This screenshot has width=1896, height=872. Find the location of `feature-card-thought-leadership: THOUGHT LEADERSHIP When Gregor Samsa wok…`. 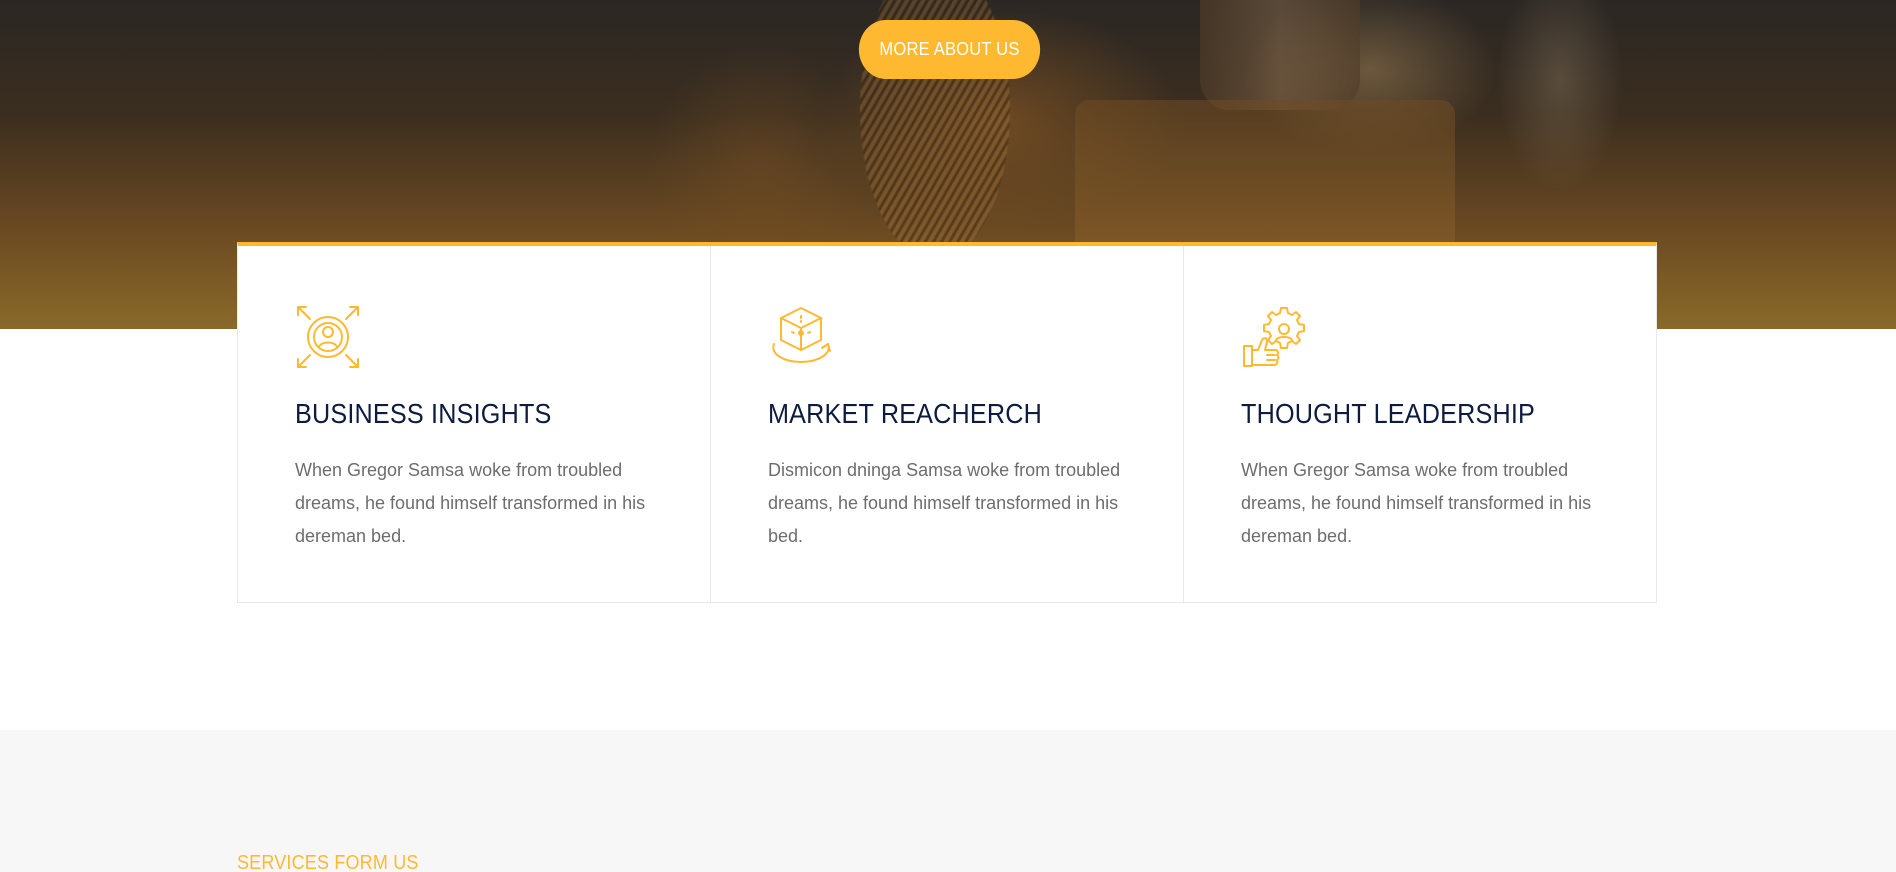

feature-card-thought-leadership: THOUGHT LEADERSHIP When Gregor Samsa wok… is located at coordinates (1420, 424).